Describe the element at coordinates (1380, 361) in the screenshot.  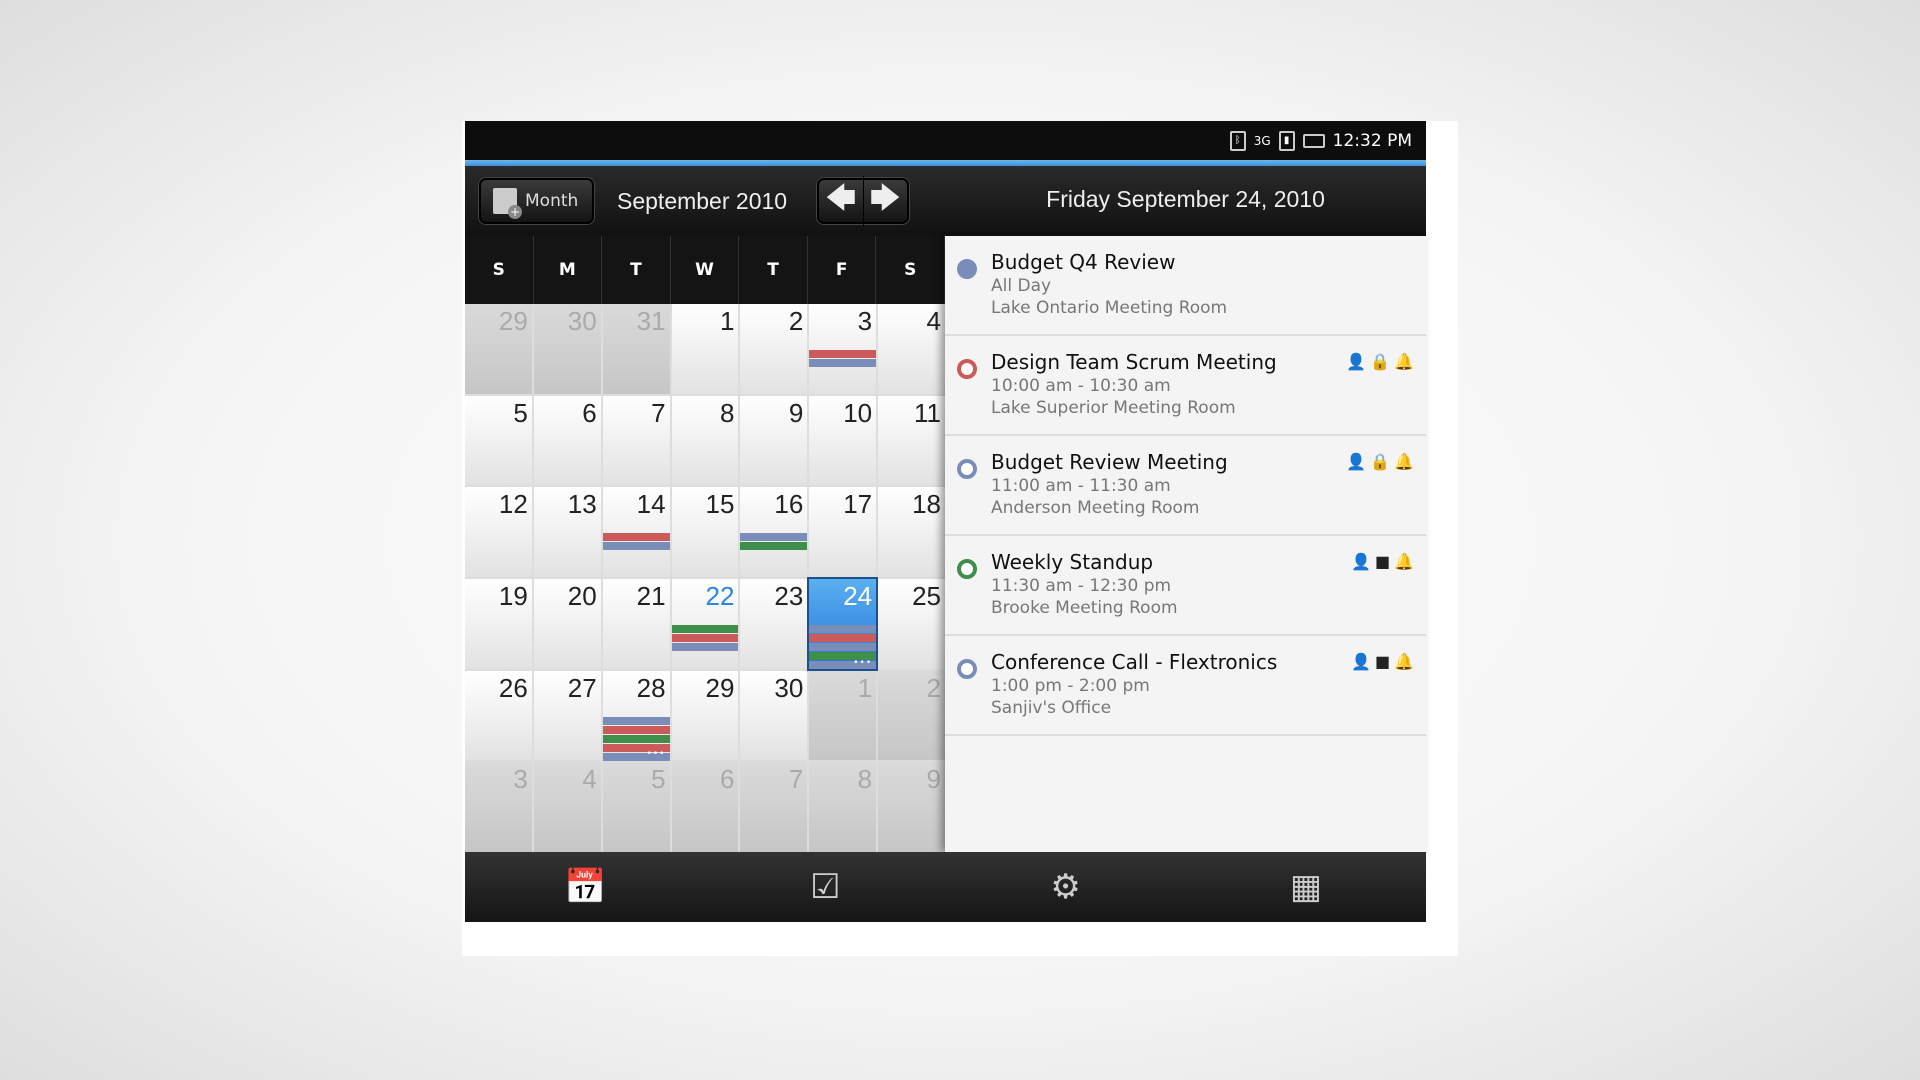
I see `event-icons: 👤 🔒 🔔` at that location.